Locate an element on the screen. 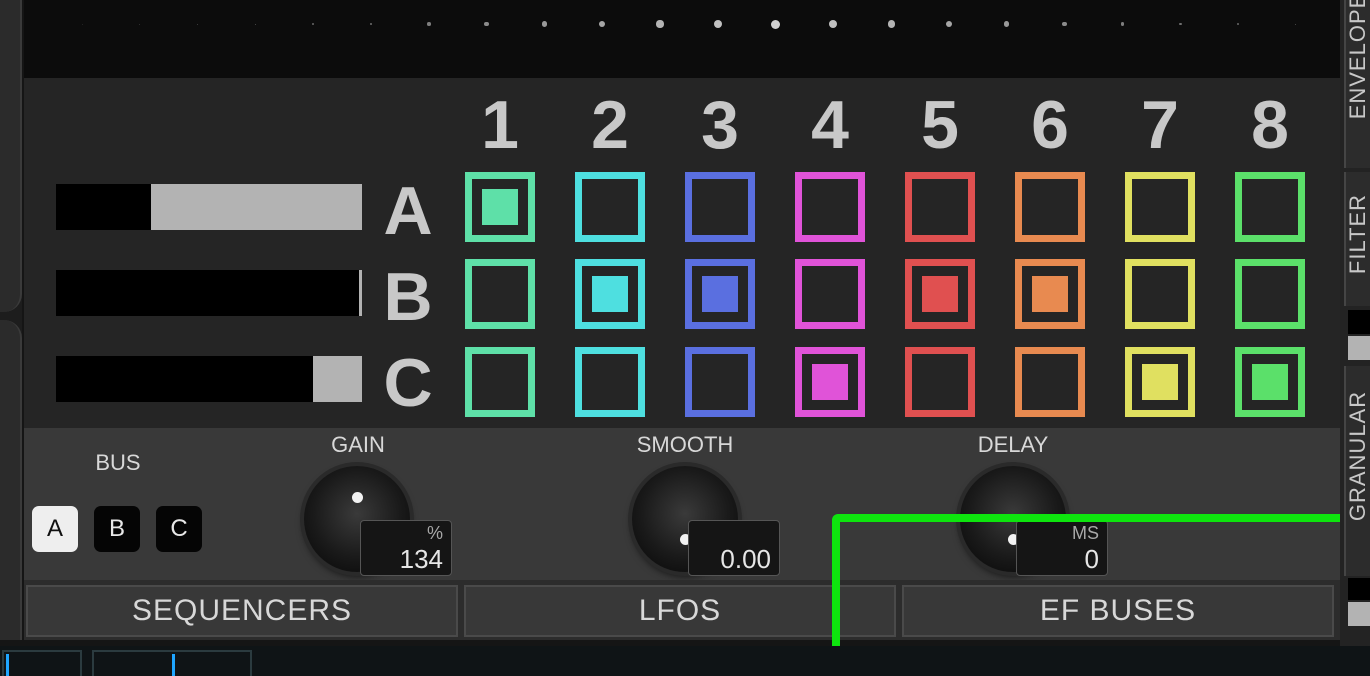  smooth-readout: 0.00 is located at coordinates (734, 548).